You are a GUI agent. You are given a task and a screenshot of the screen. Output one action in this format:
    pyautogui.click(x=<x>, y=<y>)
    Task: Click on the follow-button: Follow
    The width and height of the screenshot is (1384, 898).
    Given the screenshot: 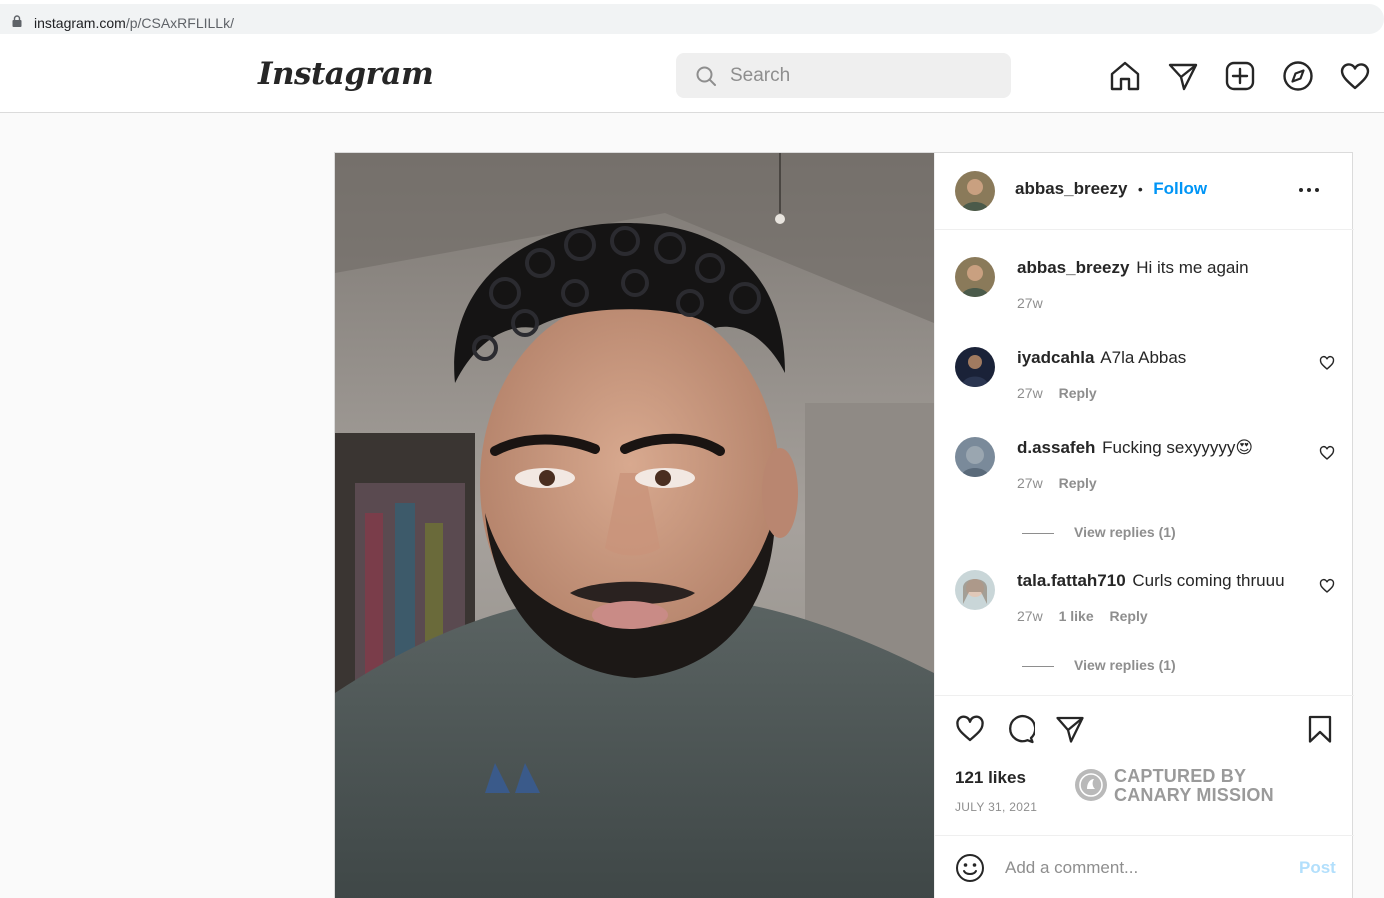 What is the action you would take?
    pyautogui.click(x=1180, y=188)
    